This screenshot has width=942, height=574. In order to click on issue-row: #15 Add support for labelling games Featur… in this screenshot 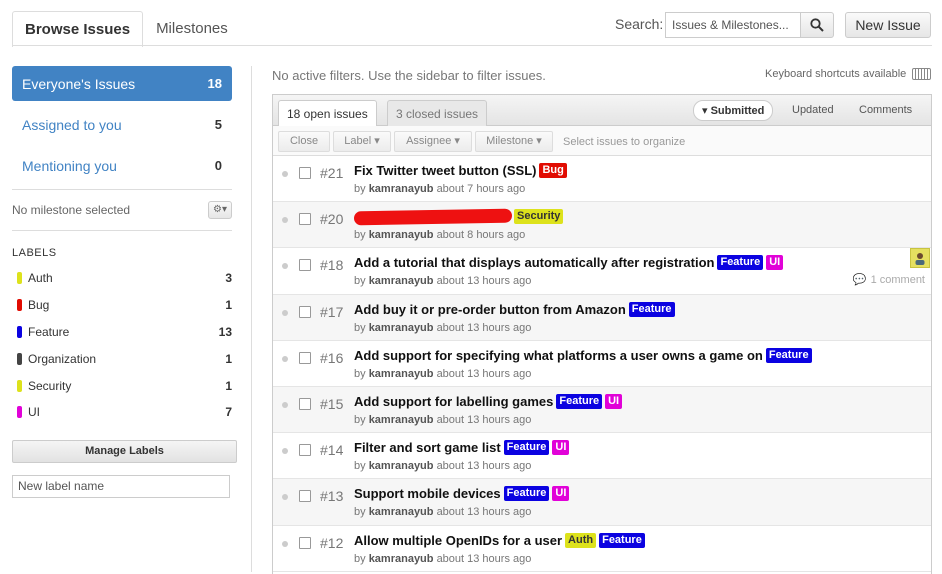, I will do `click(602, 410)`.